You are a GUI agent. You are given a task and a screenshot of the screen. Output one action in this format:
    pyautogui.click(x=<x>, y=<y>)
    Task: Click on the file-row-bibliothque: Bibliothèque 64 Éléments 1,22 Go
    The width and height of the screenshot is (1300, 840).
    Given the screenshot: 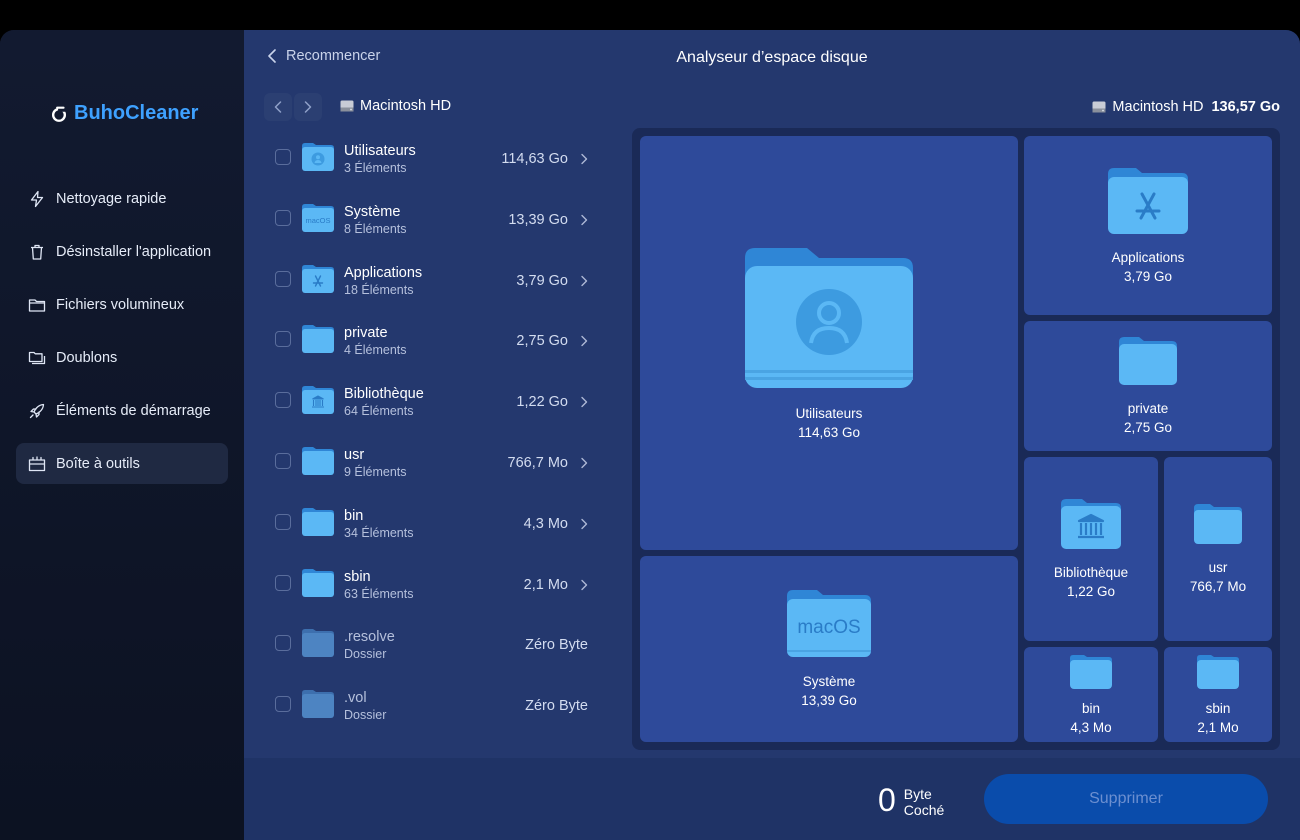 What is the action you would take?
    pyautogui.click(x=438, y=401)
    